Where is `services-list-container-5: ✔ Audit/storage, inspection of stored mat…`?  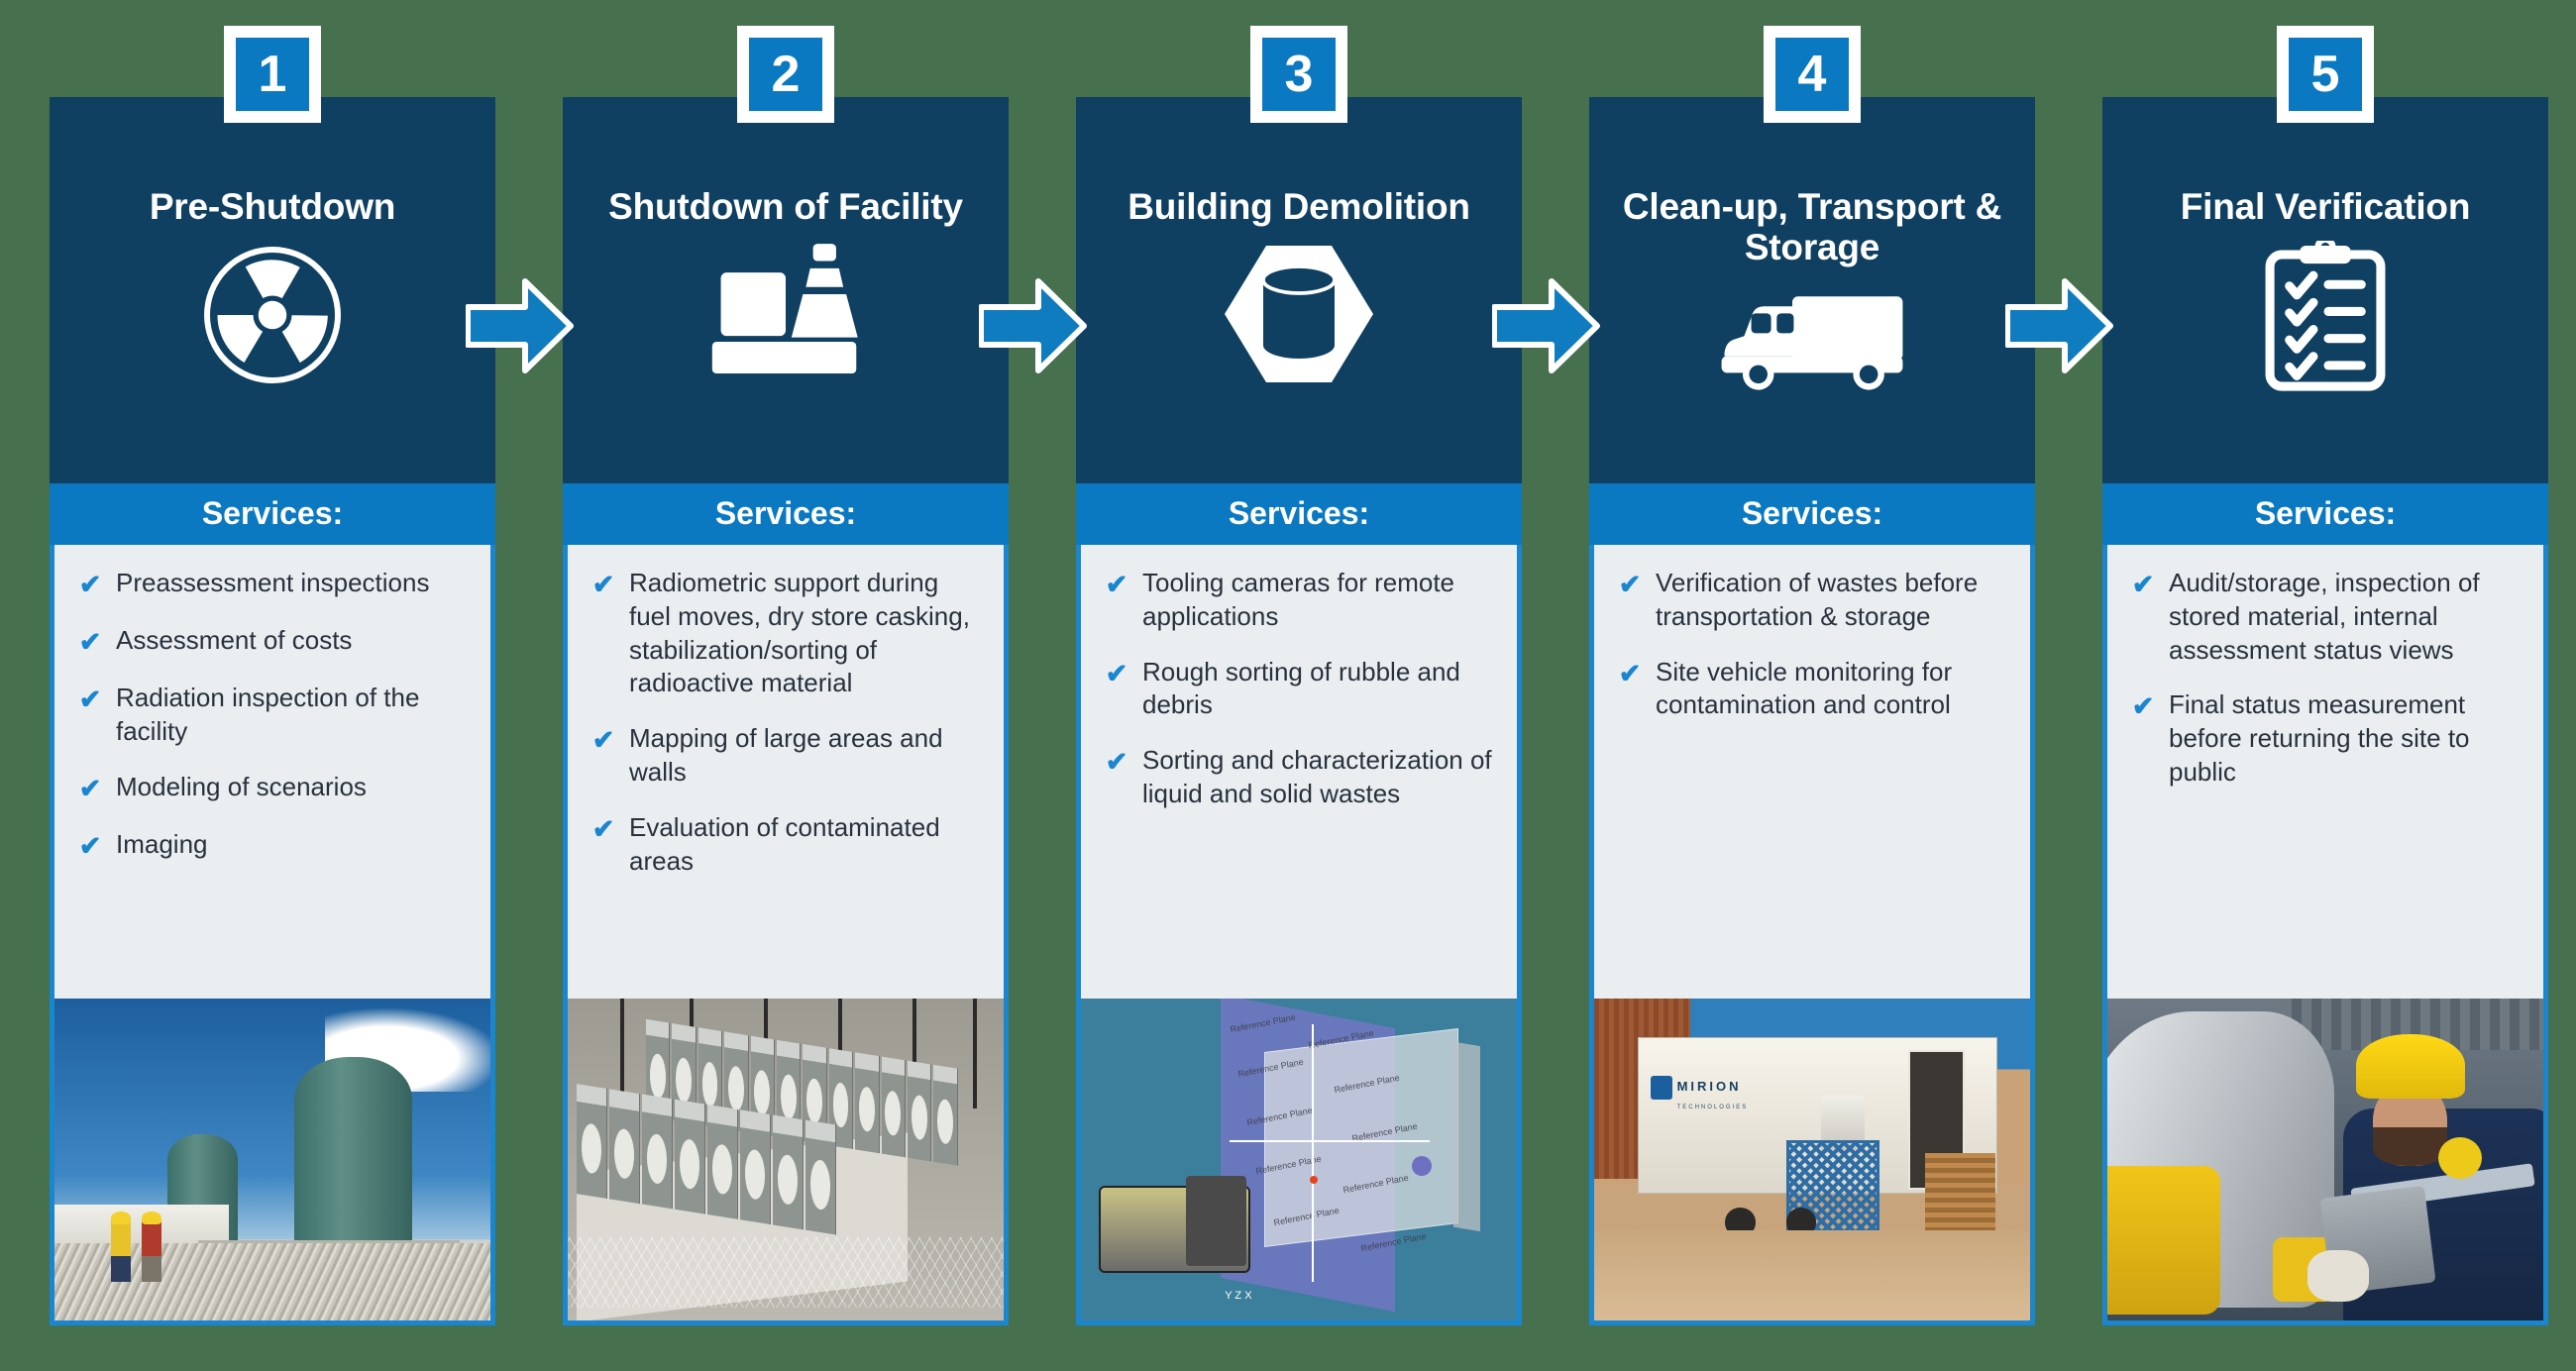
services-list-container-5: ✔ Audit/storage, inspection of stored mat… is located at coordinates (2325, 772).